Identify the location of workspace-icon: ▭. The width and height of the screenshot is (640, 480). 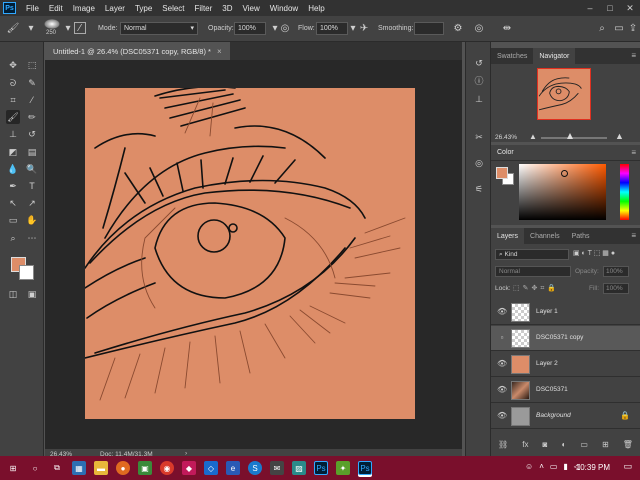
(619, 29).